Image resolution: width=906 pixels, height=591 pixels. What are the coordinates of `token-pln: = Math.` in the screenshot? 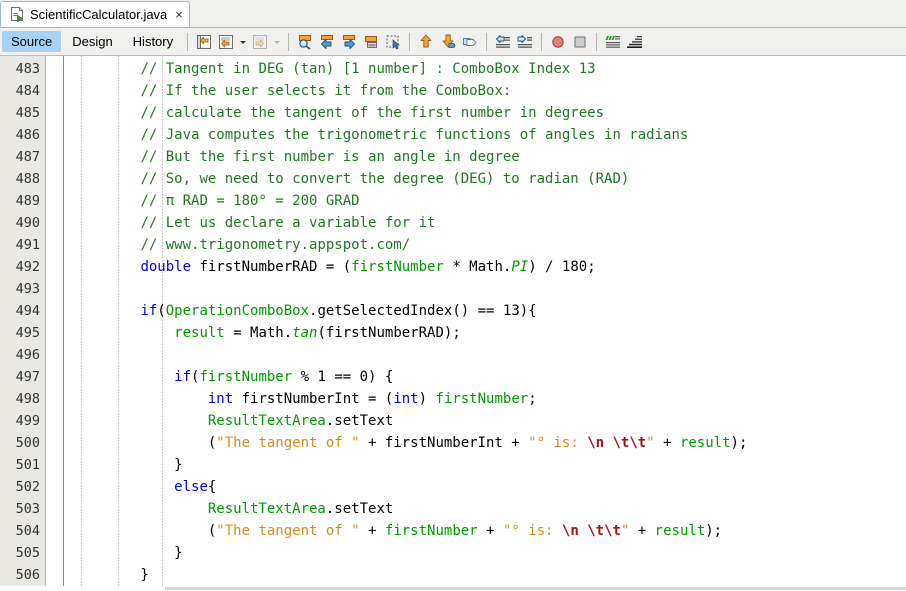 It's located at (258, 333).